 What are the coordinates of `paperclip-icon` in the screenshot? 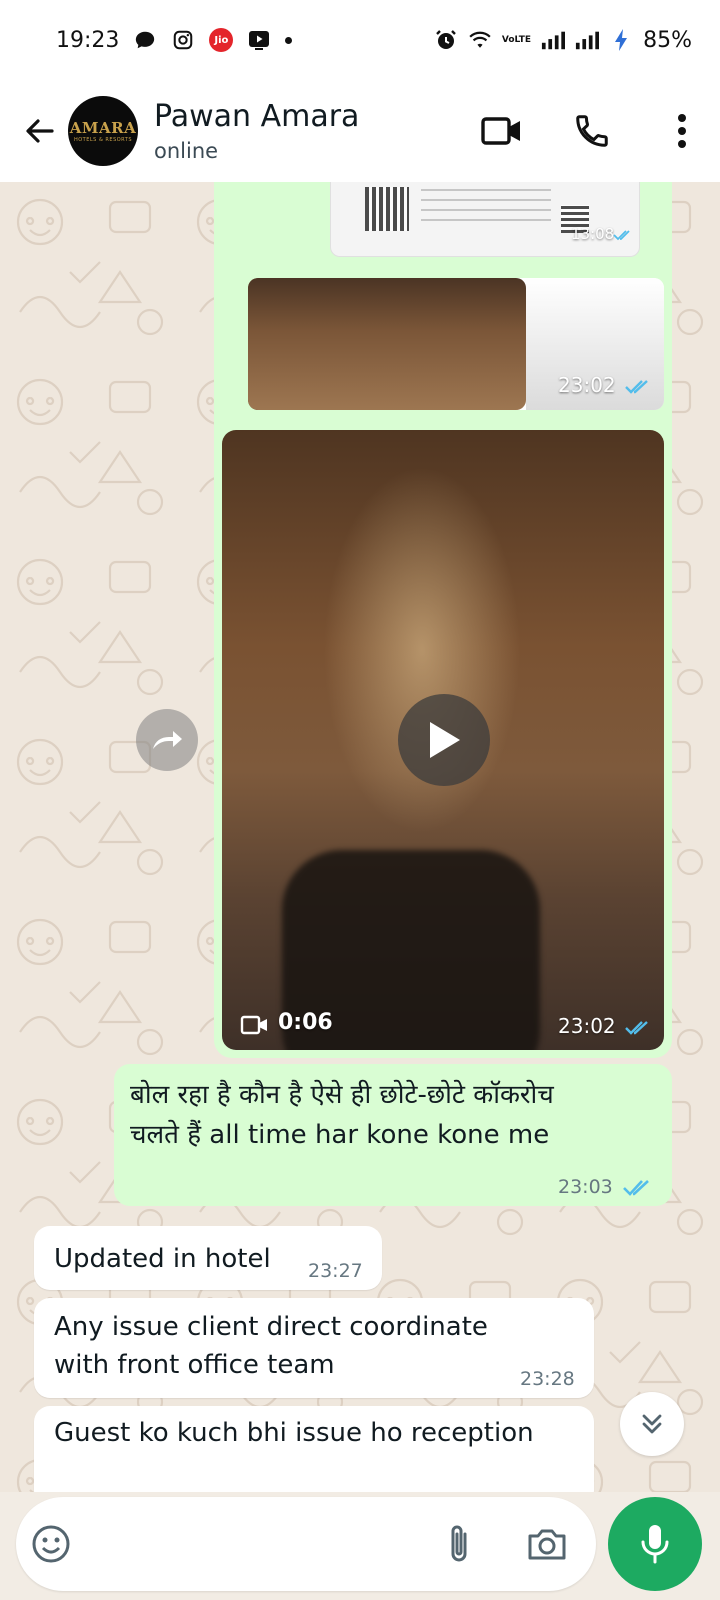 It's located at (459, 1543).